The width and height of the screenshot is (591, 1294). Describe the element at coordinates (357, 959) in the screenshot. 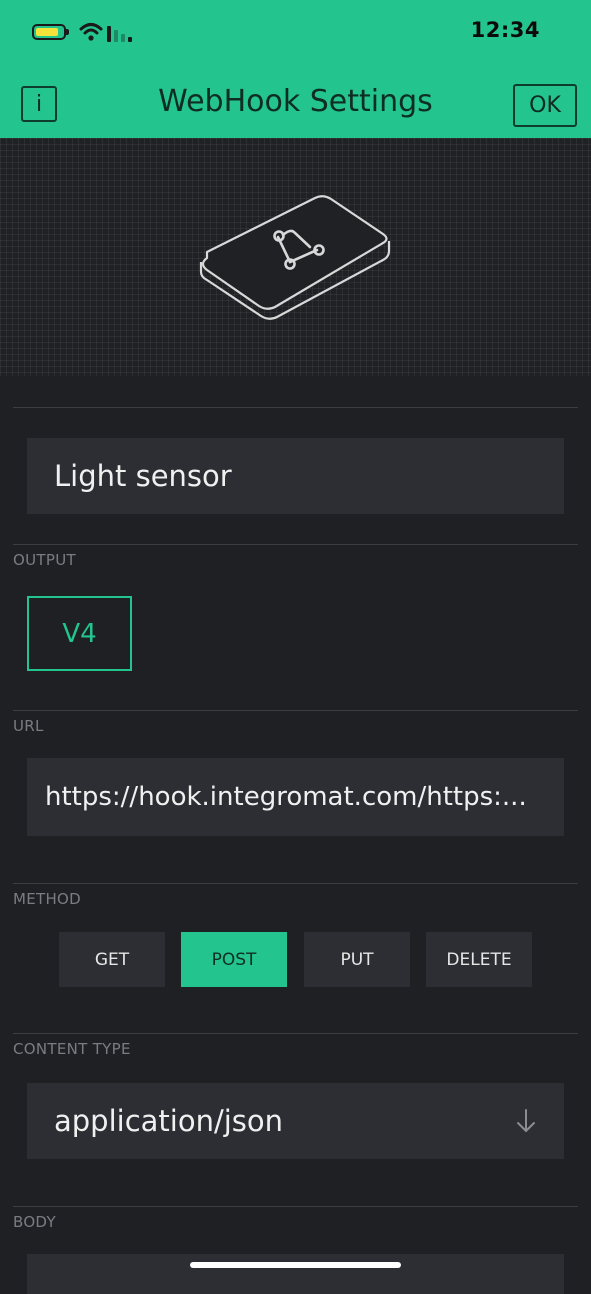

I see `method-put-button: PUT` at that location.